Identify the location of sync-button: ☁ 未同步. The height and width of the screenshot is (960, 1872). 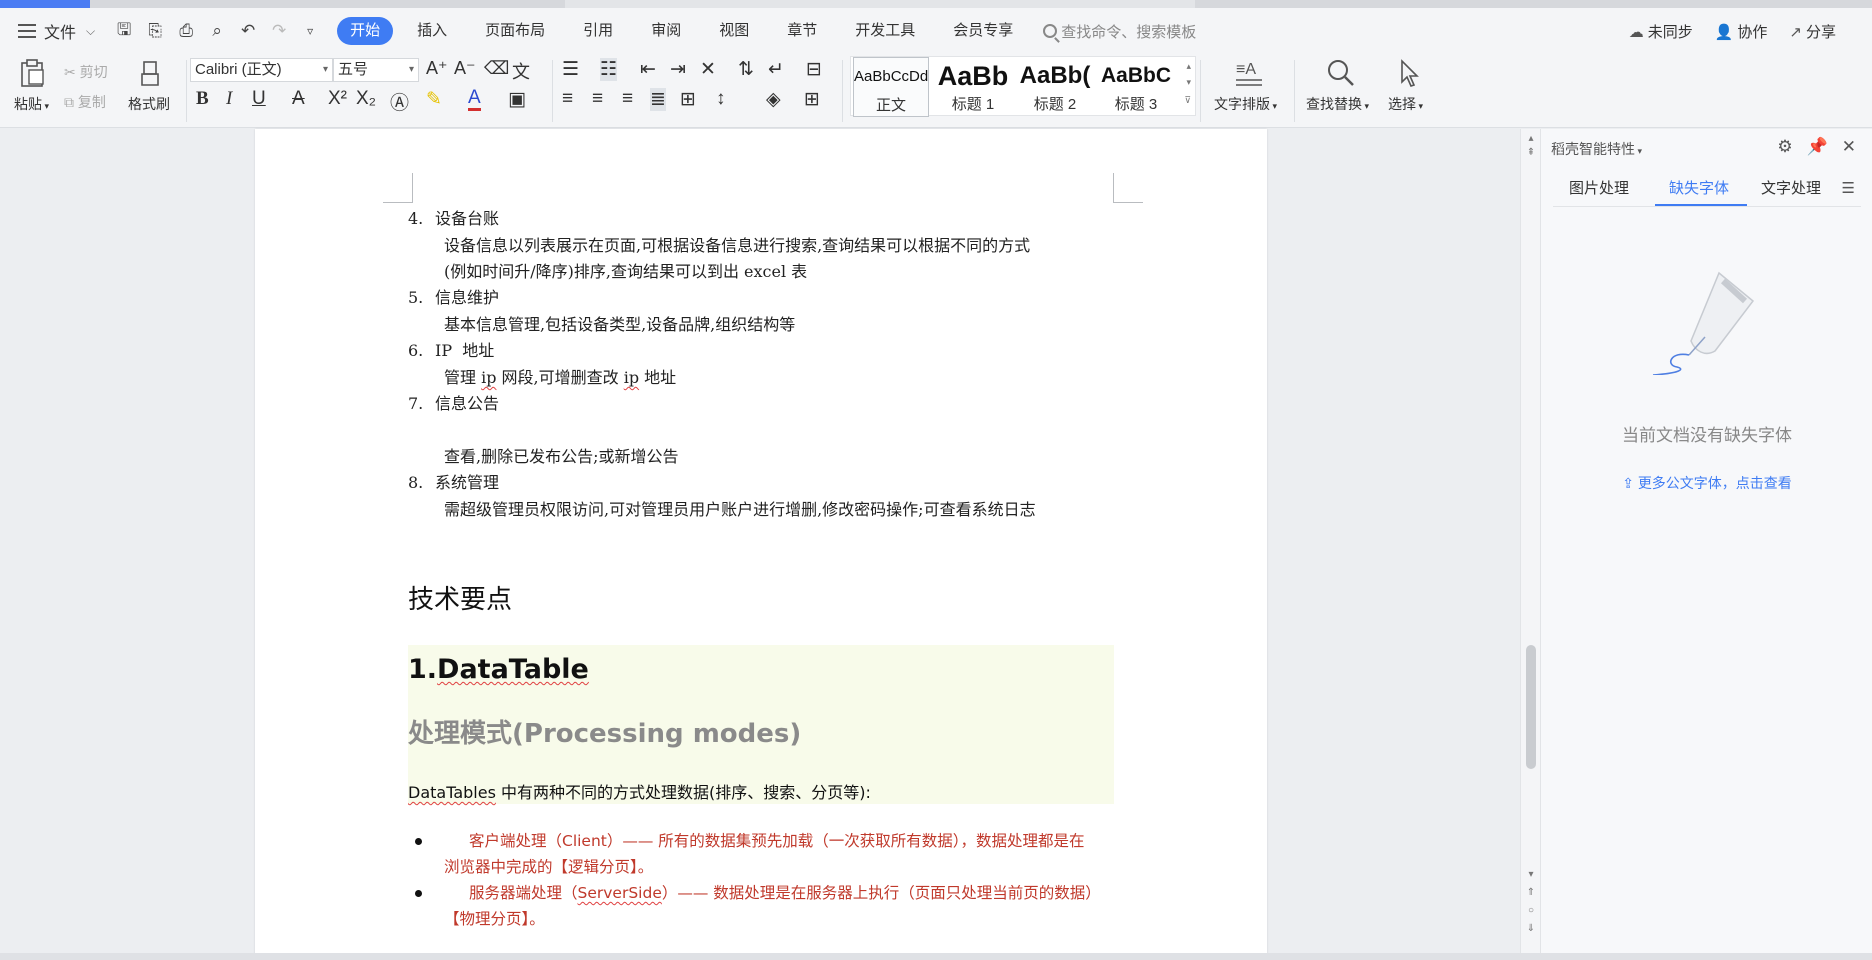
(1661, 31).